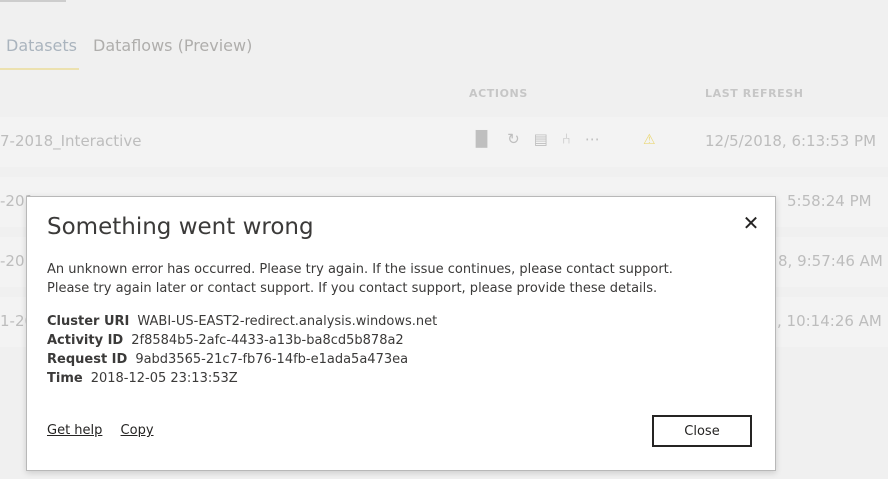 The image size is (888, 479). Describe the element at coordinates (164, 378) in the screenshot. I see `detail-value: 2018-12-05 23:13:53Z` at that location.